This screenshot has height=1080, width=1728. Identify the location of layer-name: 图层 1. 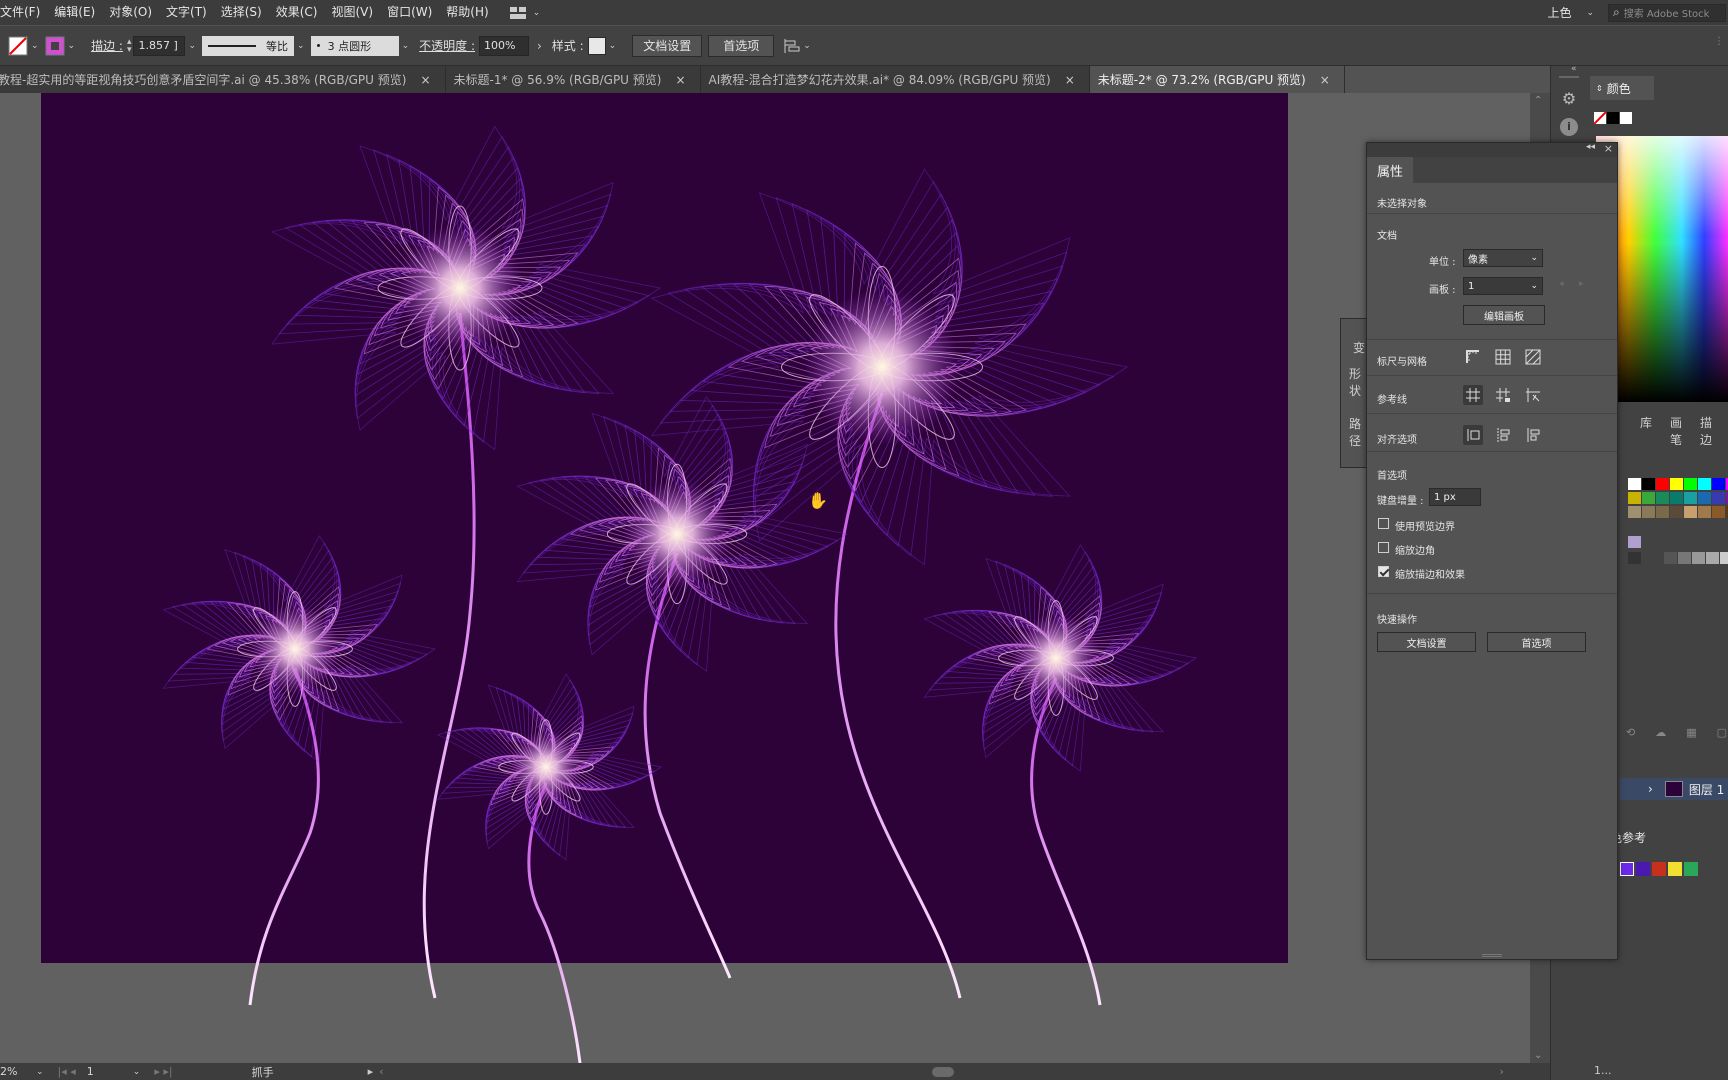
(1706, 789).